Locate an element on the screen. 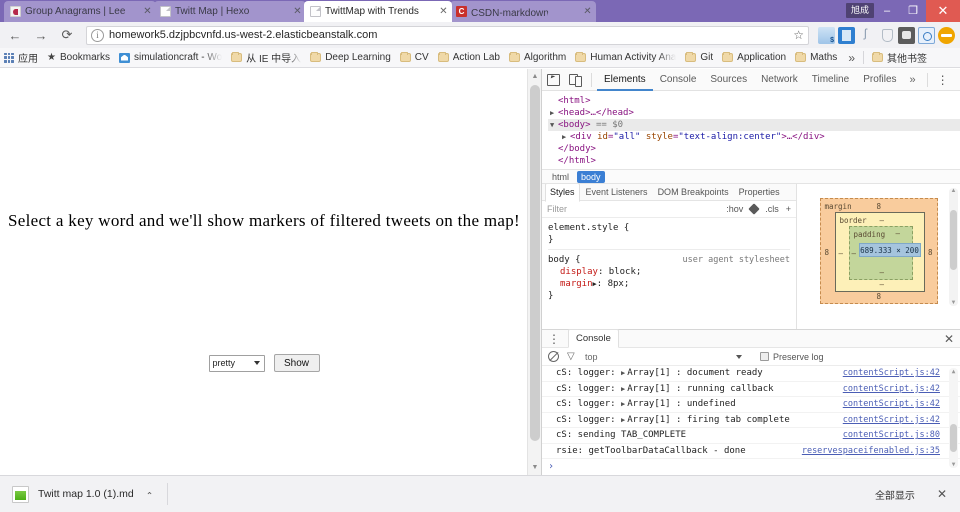  rule-element-style: element.style { } is located at coordinates (669, 234).